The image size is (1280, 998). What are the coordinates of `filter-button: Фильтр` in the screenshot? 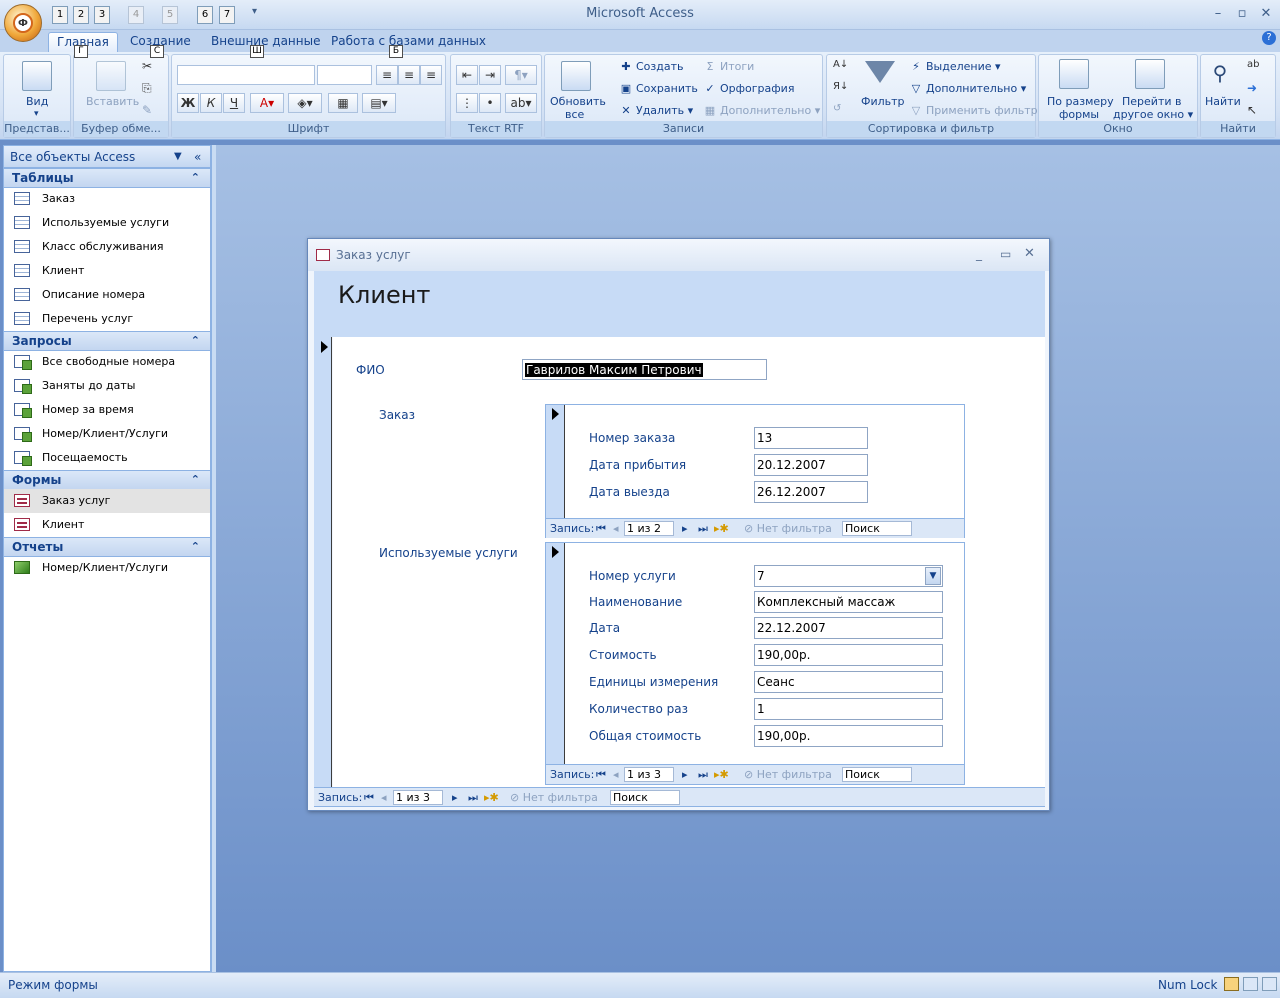 It's located at (883, 101).